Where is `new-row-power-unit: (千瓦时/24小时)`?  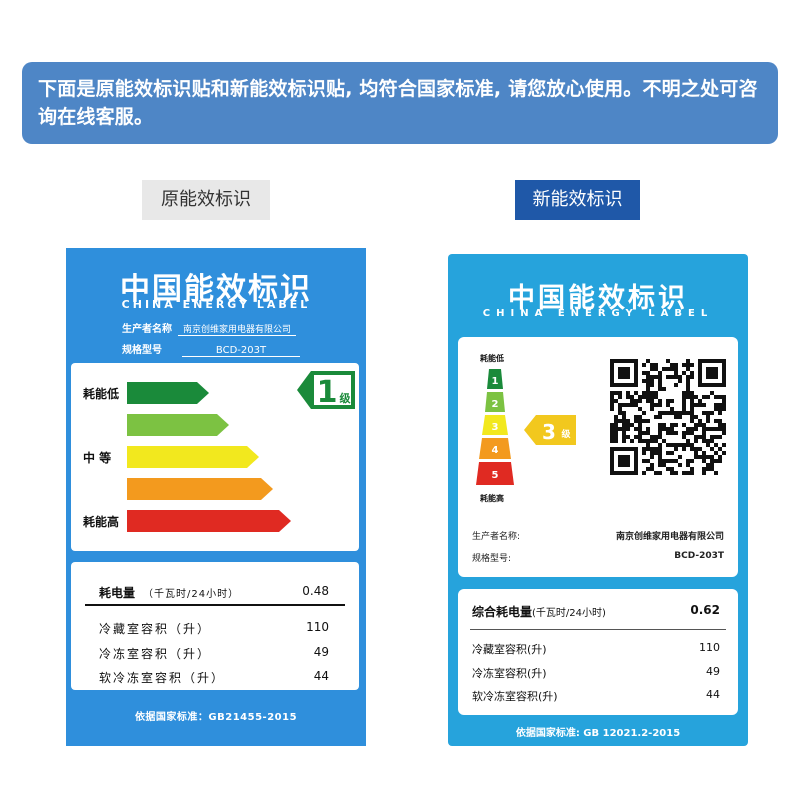 new-row-power-unit: (千瓦时/24小时) is located at coordinates (569, 613).